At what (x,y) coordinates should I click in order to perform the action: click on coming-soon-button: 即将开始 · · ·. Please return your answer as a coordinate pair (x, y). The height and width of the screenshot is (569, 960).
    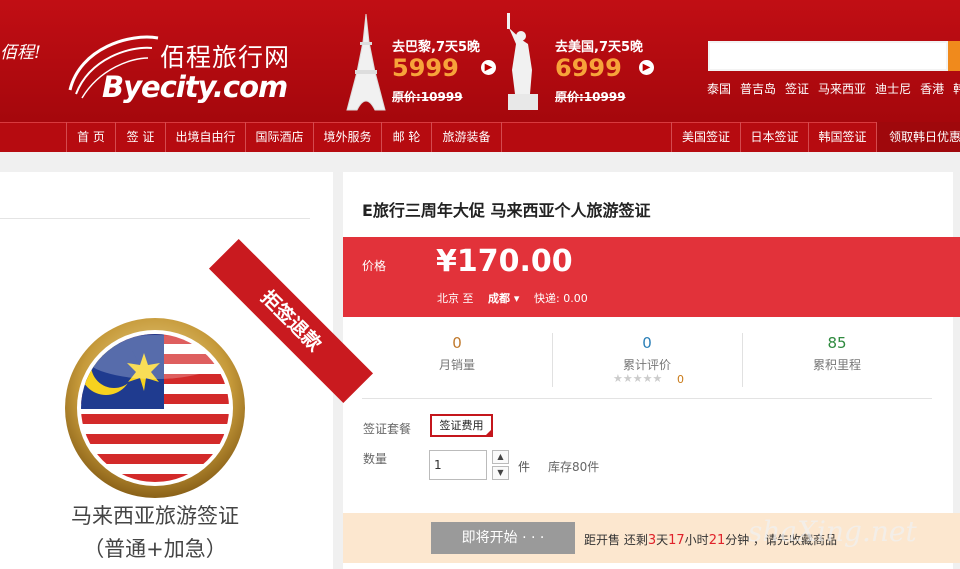
    Looking at the image, I should click on (503, 538).